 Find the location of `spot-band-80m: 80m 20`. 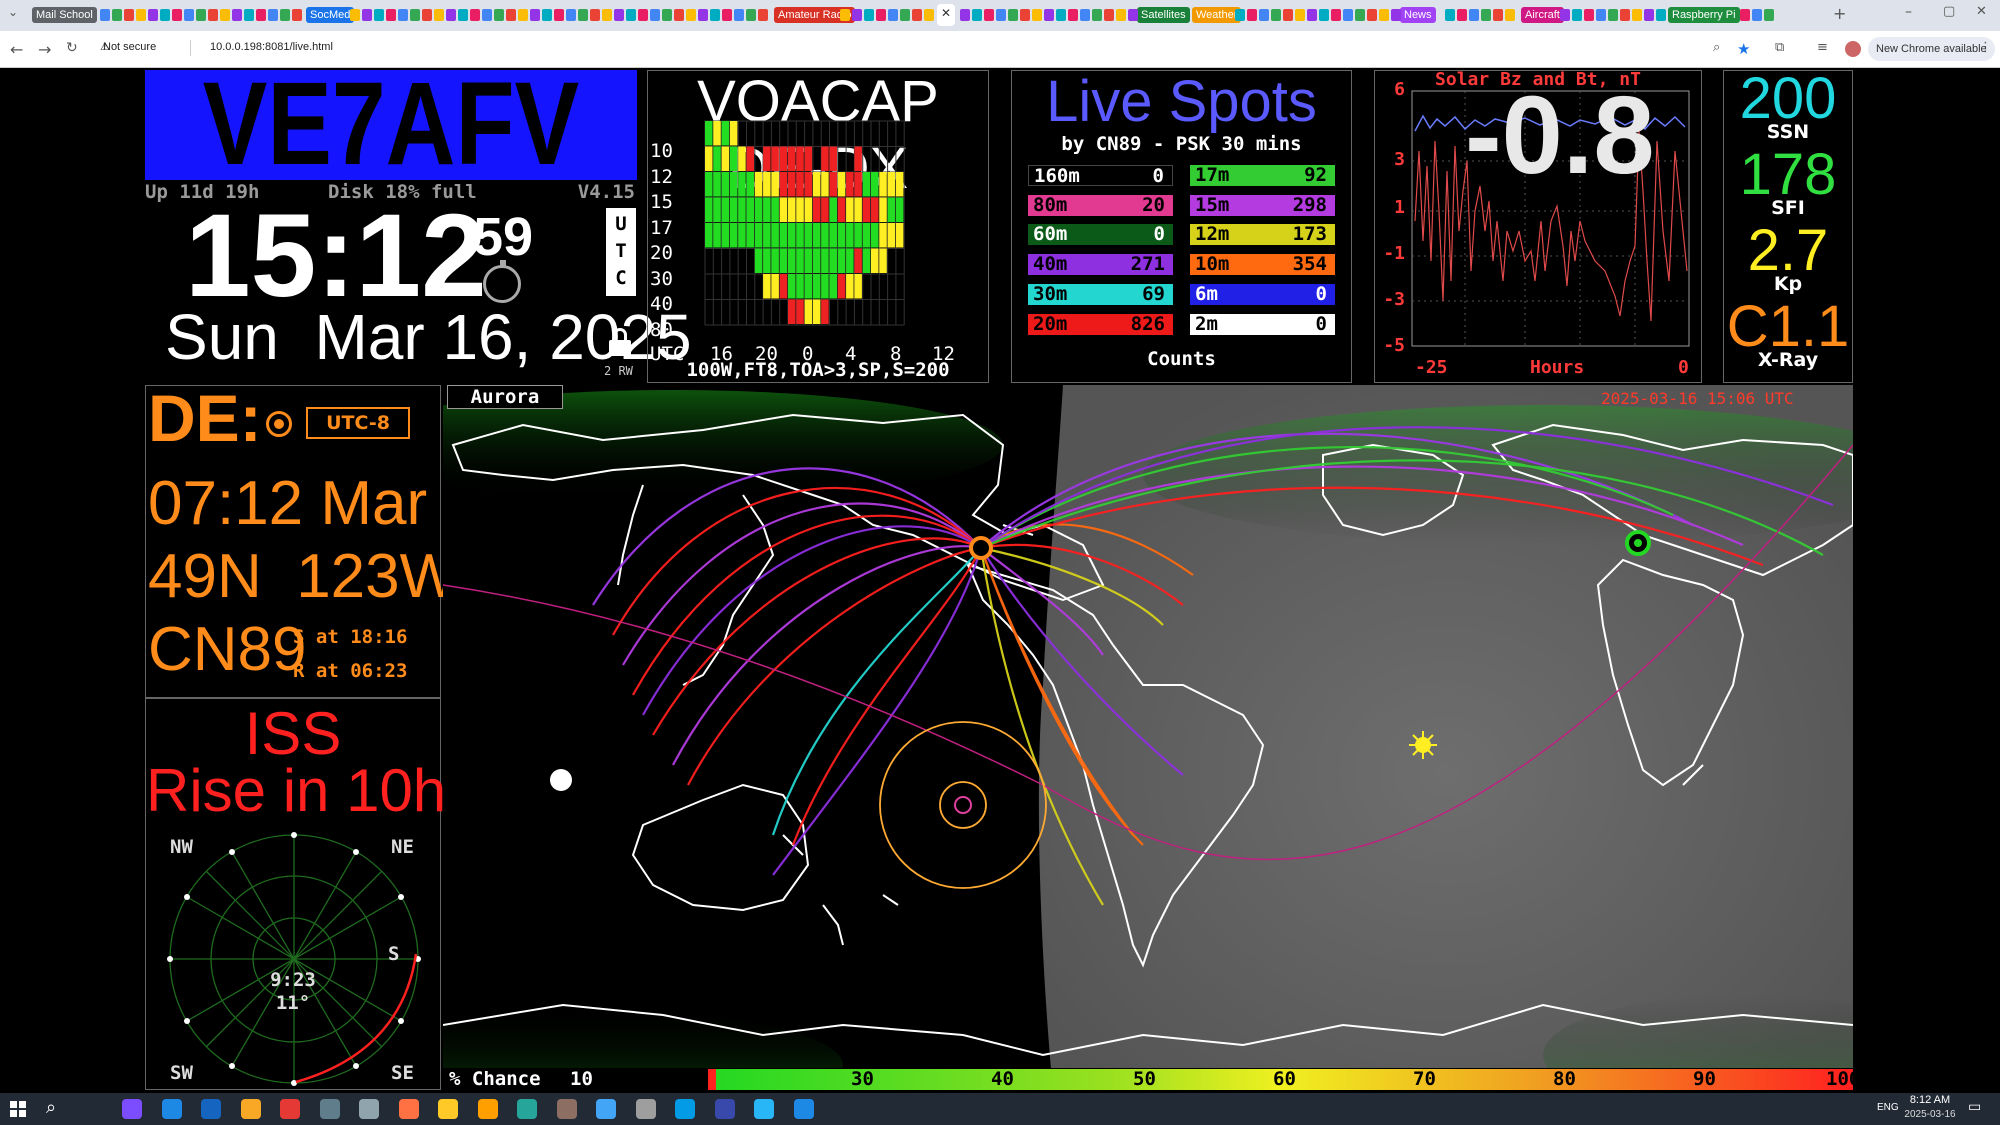

spot-band-80m: 80m 20 is located at coordinates (1100, 205).